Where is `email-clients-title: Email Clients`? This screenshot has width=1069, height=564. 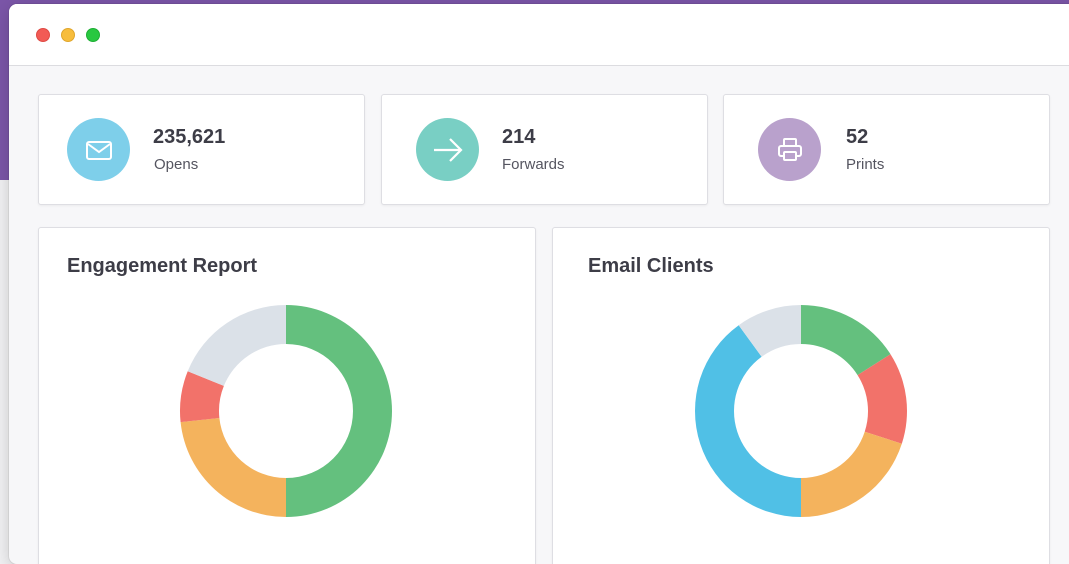
email-clients-title: Email Clients is located at coordinates (651, 266).